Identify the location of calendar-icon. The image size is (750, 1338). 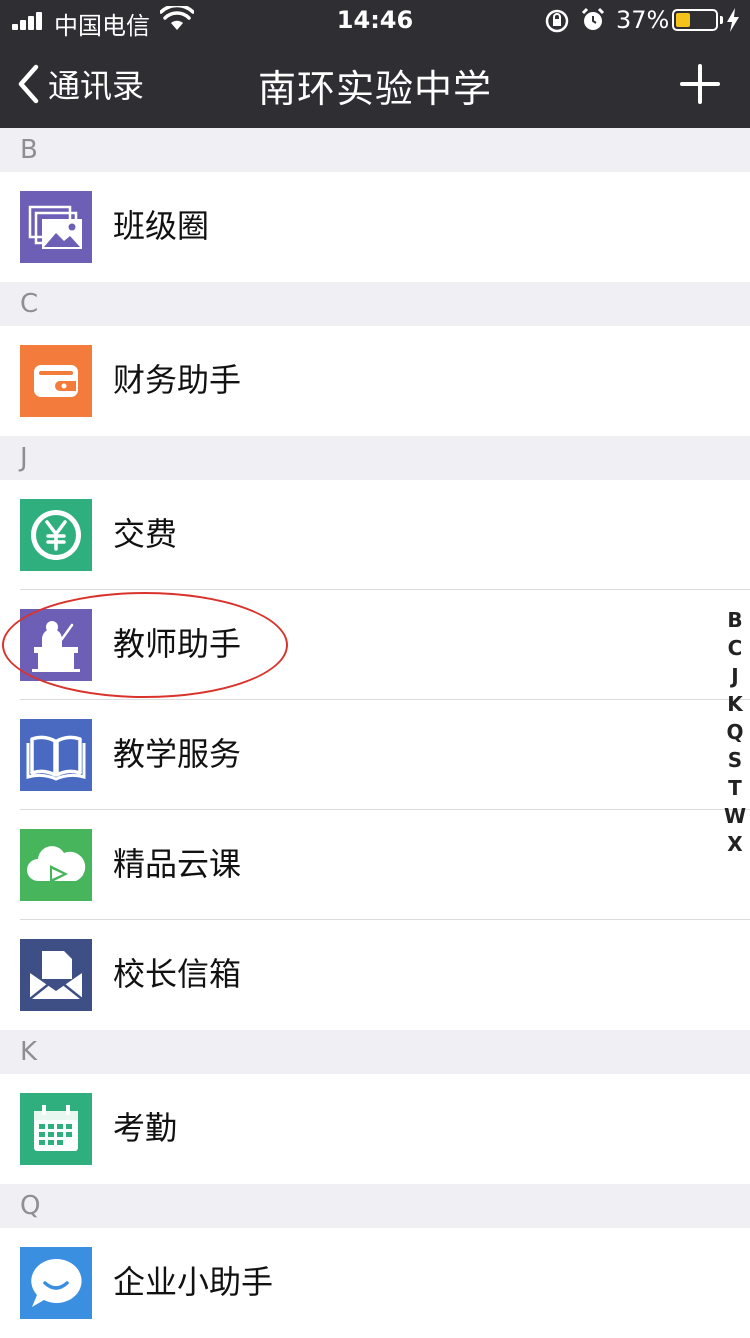
(56, 1129).